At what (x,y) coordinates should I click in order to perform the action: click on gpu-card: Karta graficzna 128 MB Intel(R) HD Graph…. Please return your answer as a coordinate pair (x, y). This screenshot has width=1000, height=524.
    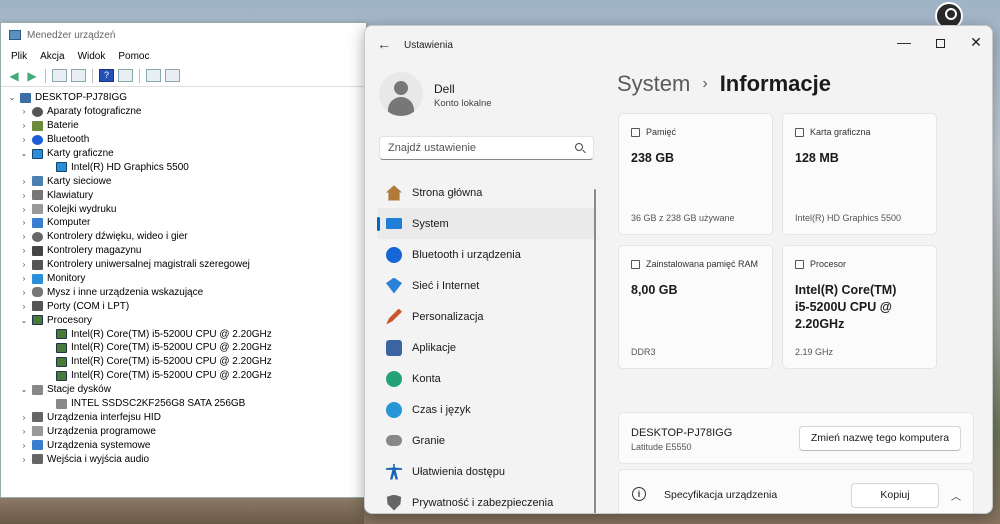
    Looking at the image, I should click on (859, 174).